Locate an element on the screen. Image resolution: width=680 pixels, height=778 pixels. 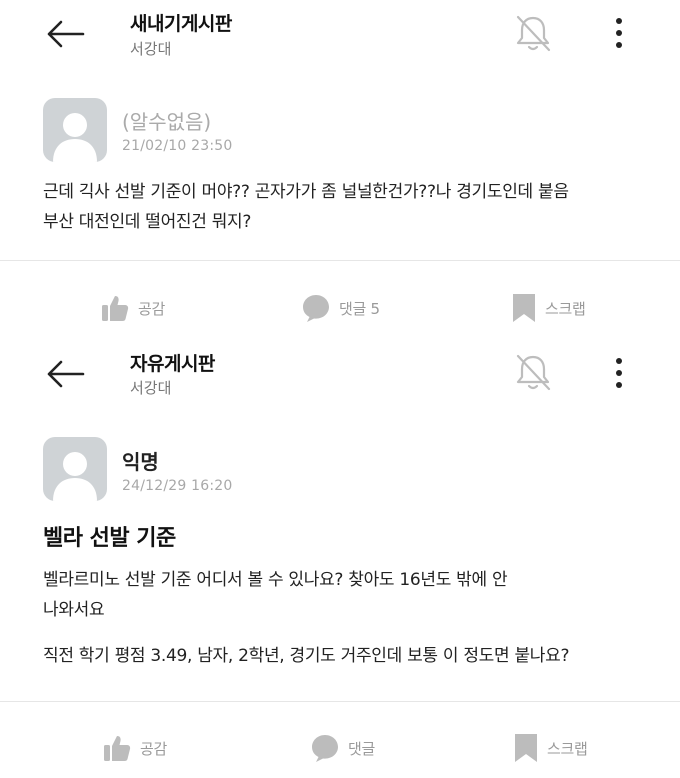
comment-button: 댓글 5 is located at coordinates (340, 308).